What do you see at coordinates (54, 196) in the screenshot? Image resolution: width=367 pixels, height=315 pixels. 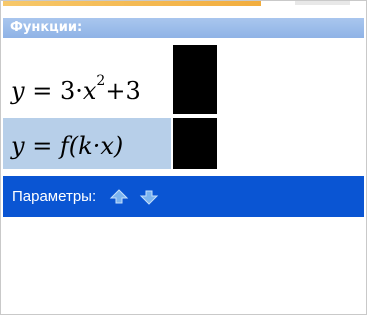 I see `parameters-label: Параметры:` at bounding box center [54, 196].